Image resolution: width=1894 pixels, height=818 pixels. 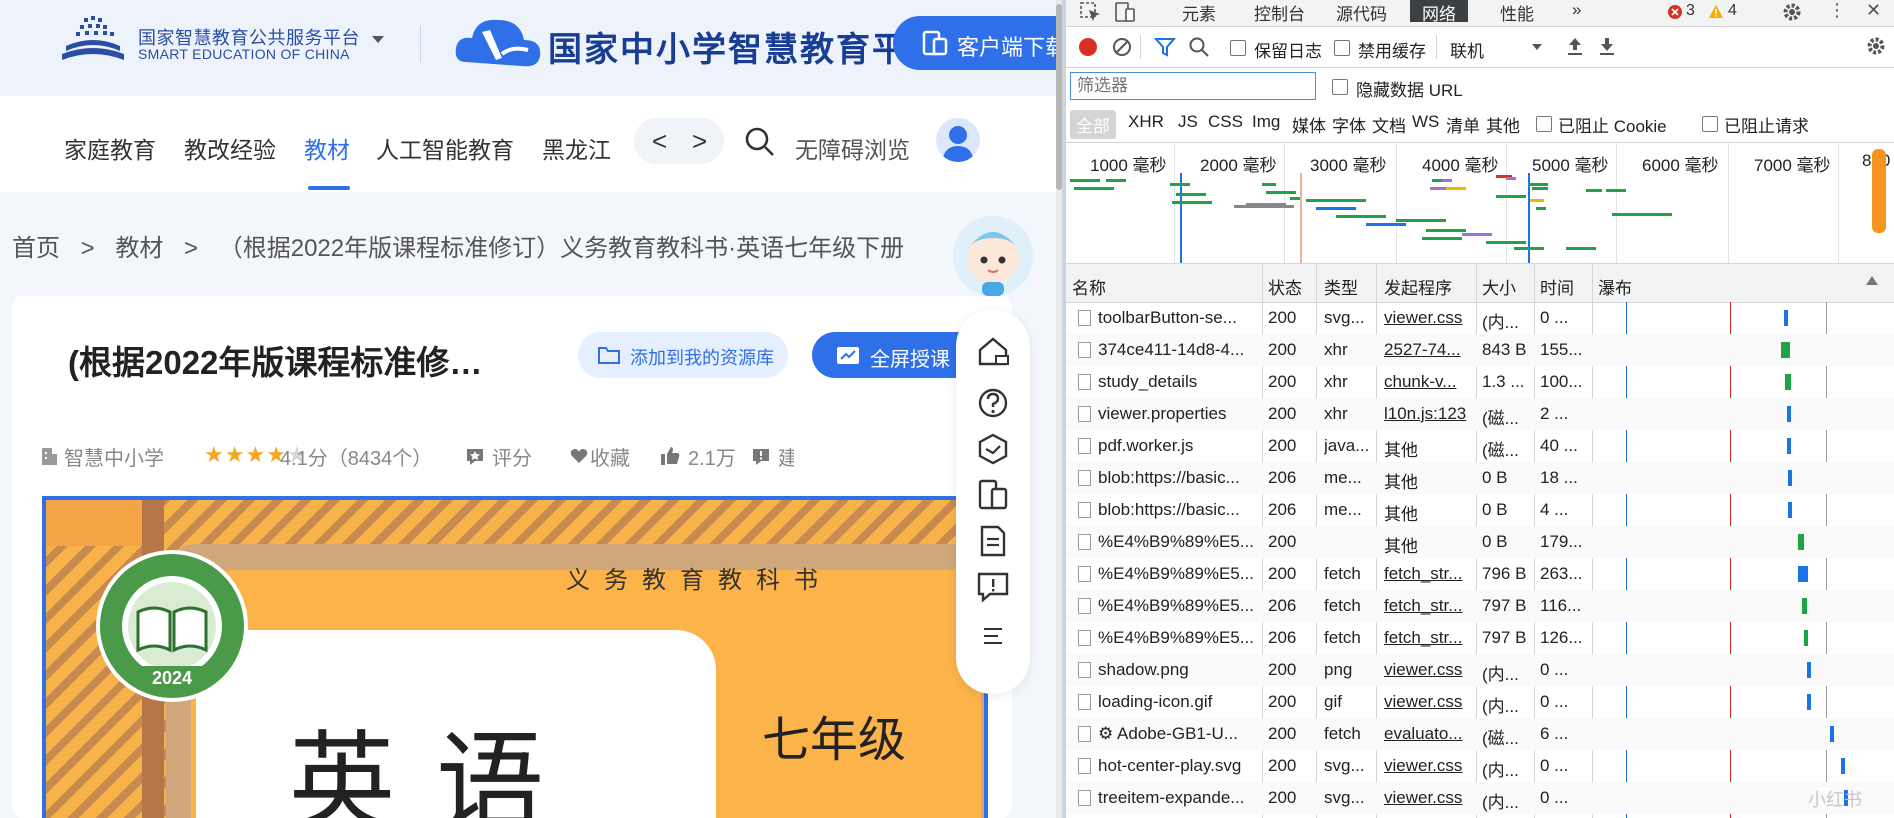 I want to click on ai-assistant-mascot-icon, so click(x=993, y=253).